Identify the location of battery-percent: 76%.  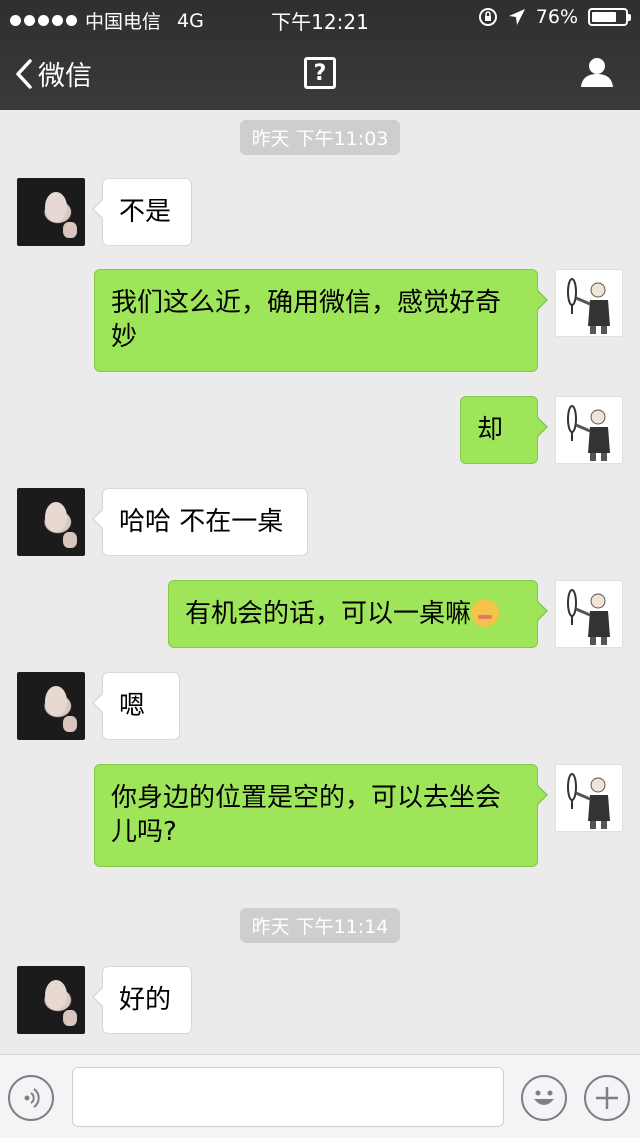
(556, 17).